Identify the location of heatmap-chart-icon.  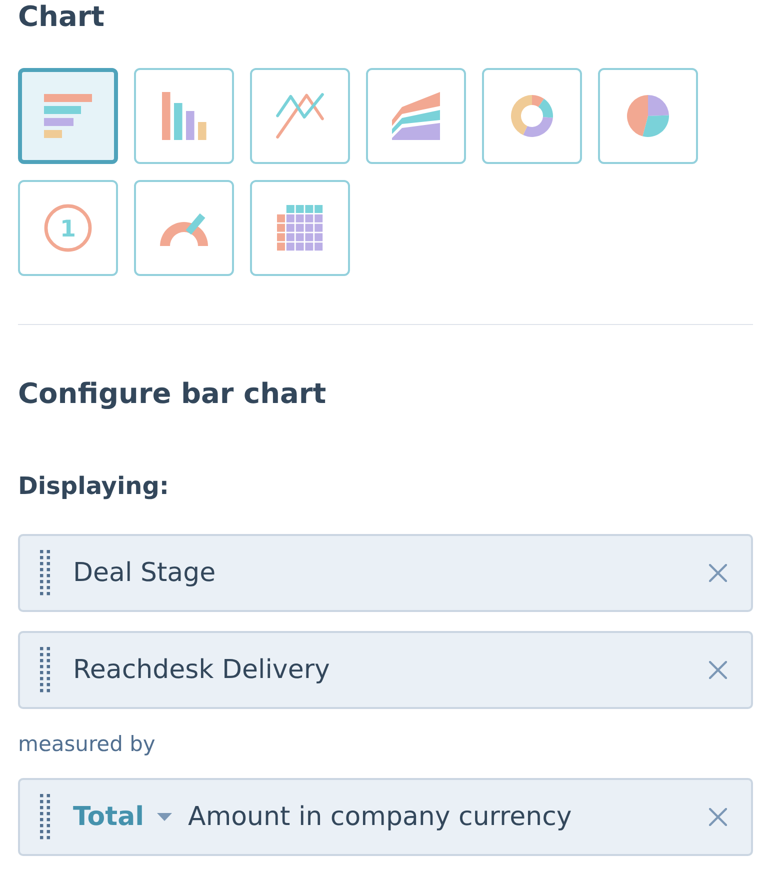
(300, 228).